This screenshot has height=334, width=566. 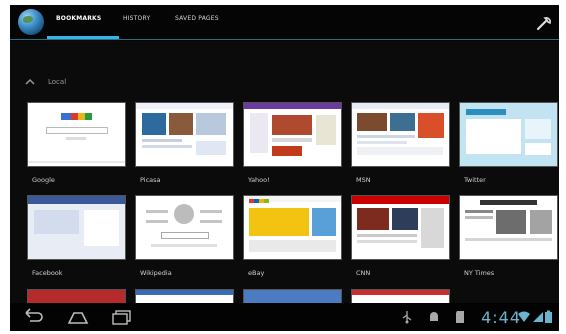 I want to click on bookmark-thumbnail-google, so click(x=76, y=134).